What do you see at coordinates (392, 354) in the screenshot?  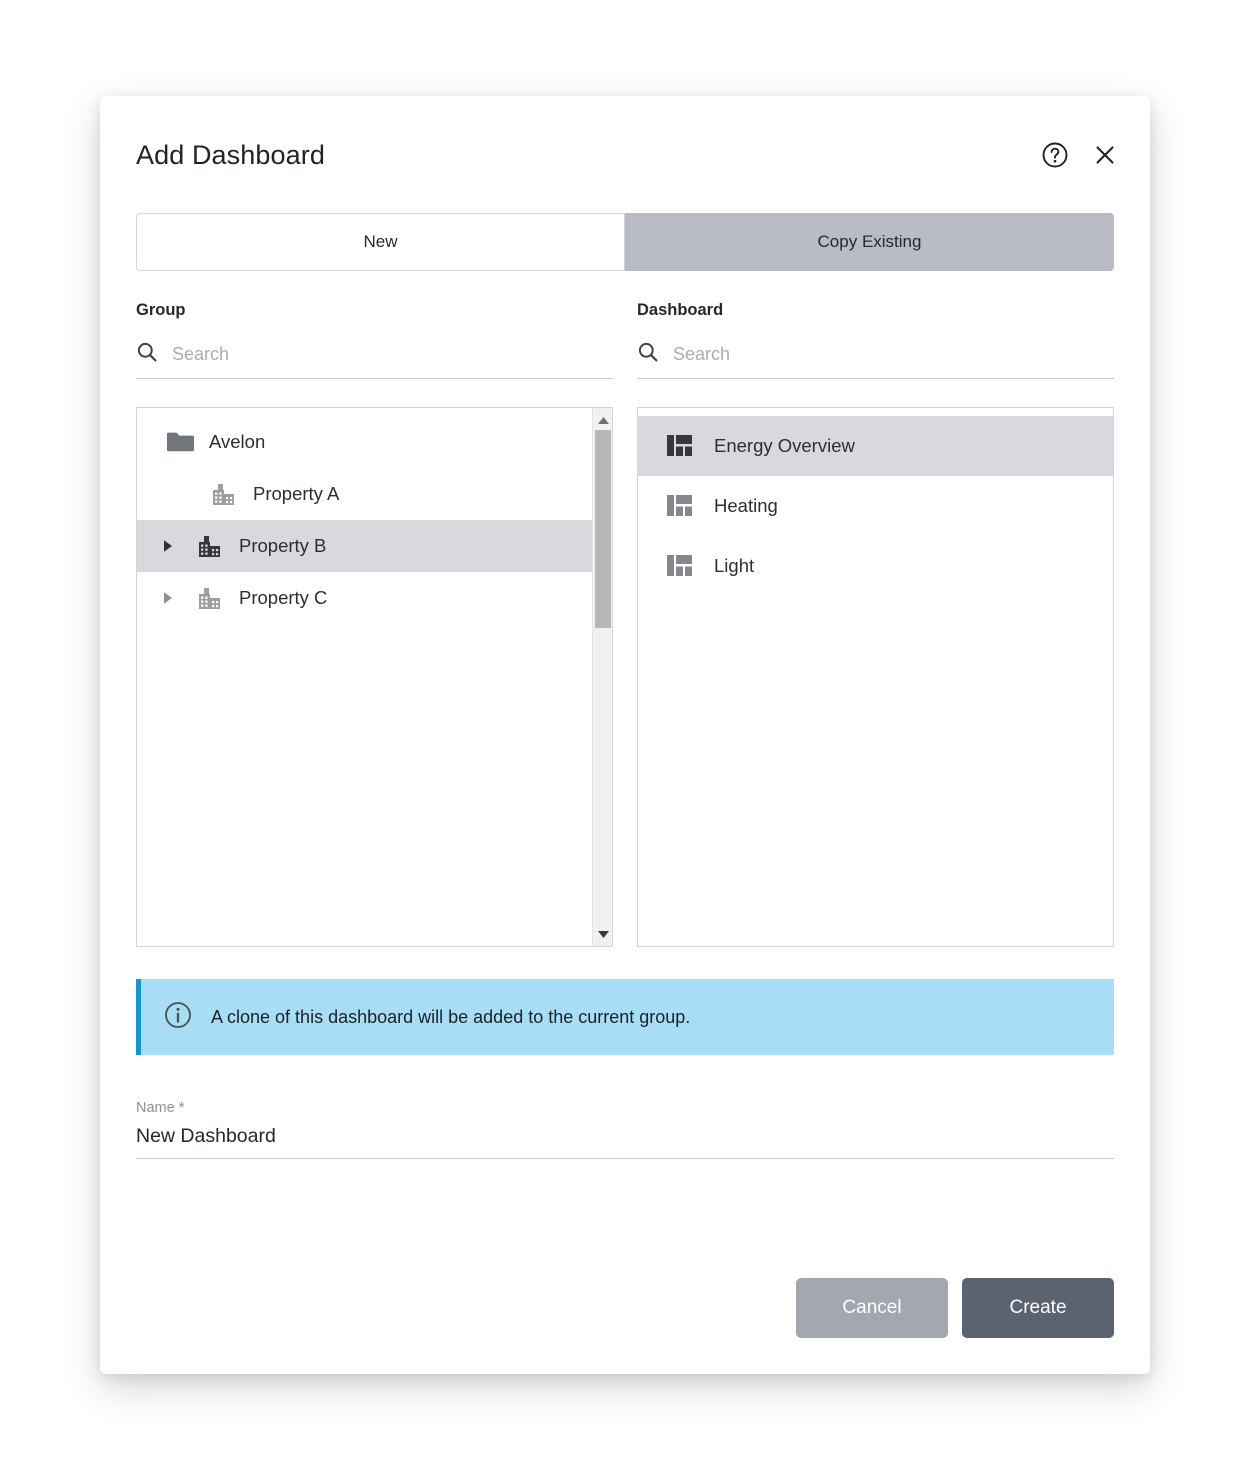 I see `group-search-input` at bounding box center [392, 354].